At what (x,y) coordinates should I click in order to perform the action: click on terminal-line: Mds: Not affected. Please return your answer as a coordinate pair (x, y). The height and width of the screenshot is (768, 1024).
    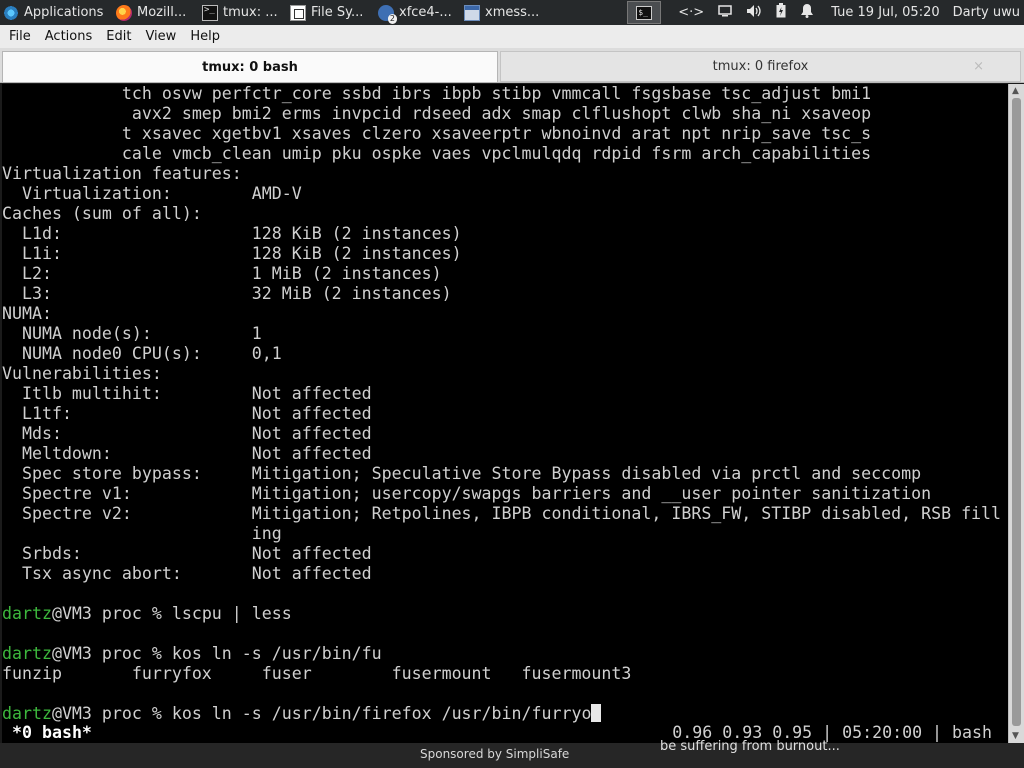
    Looking at the image, I should click on (187, 433).